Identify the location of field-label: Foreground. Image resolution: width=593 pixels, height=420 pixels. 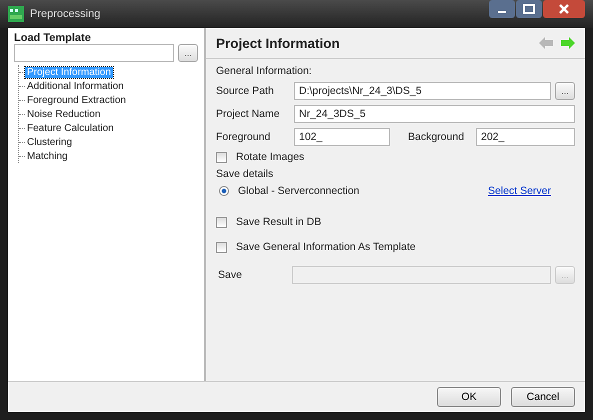
(244, 137).